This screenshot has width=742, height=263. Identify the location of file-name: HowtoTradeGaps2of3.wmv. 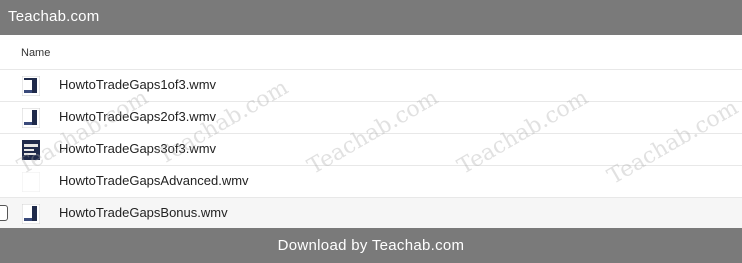
(137, 116).